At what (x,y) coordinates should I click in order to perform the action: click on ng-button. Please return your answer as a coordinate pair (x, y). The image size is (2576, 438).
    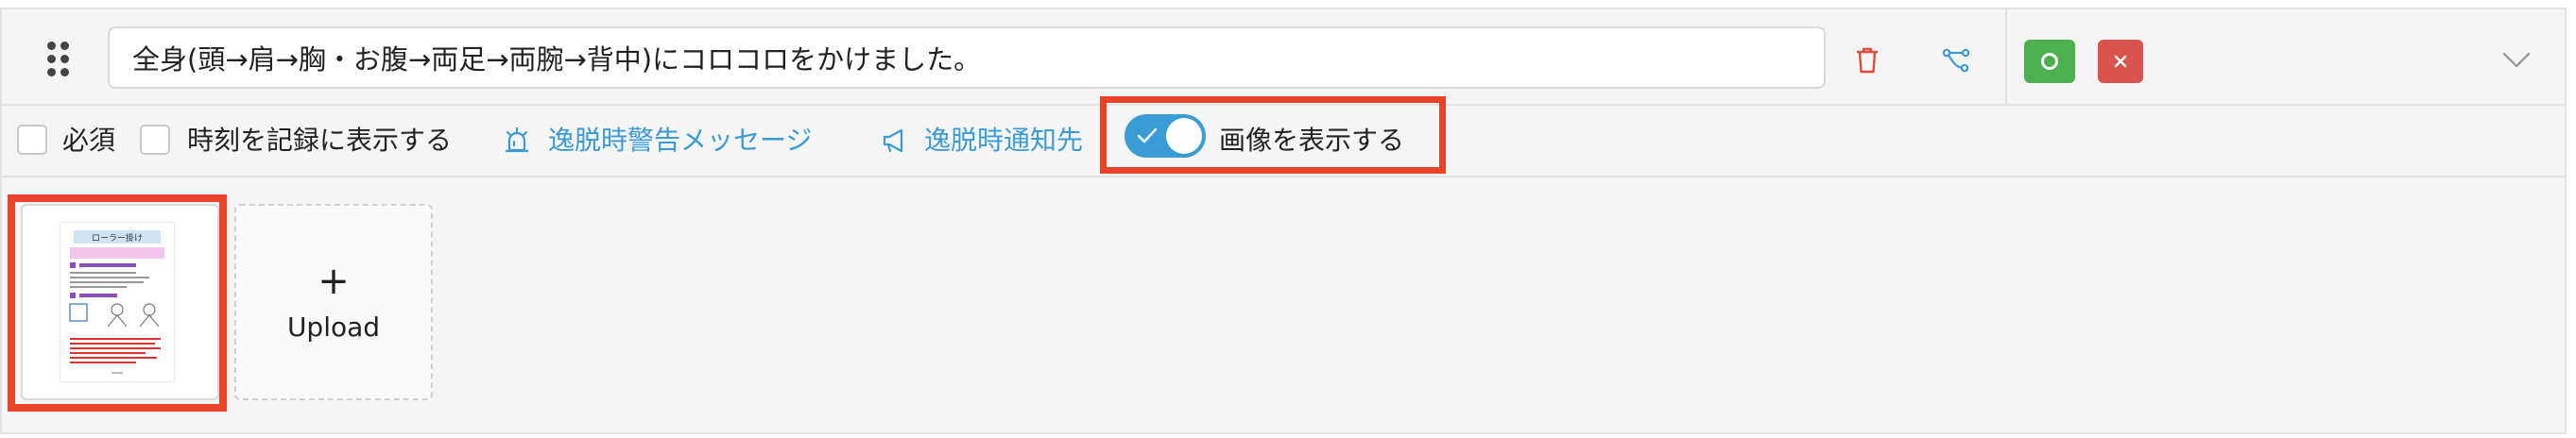
    Looking at the image, I should click on (2120, 61).